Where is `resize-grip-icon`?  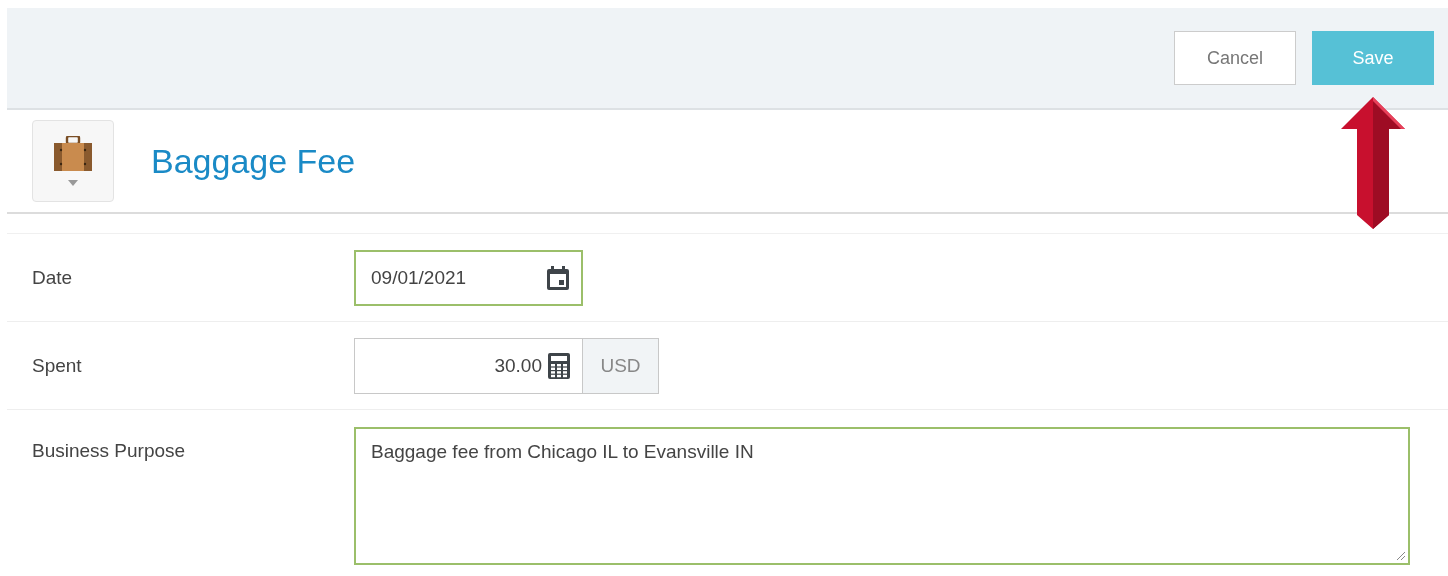 resize-grip-icon is located at coordinates (1401, 556).